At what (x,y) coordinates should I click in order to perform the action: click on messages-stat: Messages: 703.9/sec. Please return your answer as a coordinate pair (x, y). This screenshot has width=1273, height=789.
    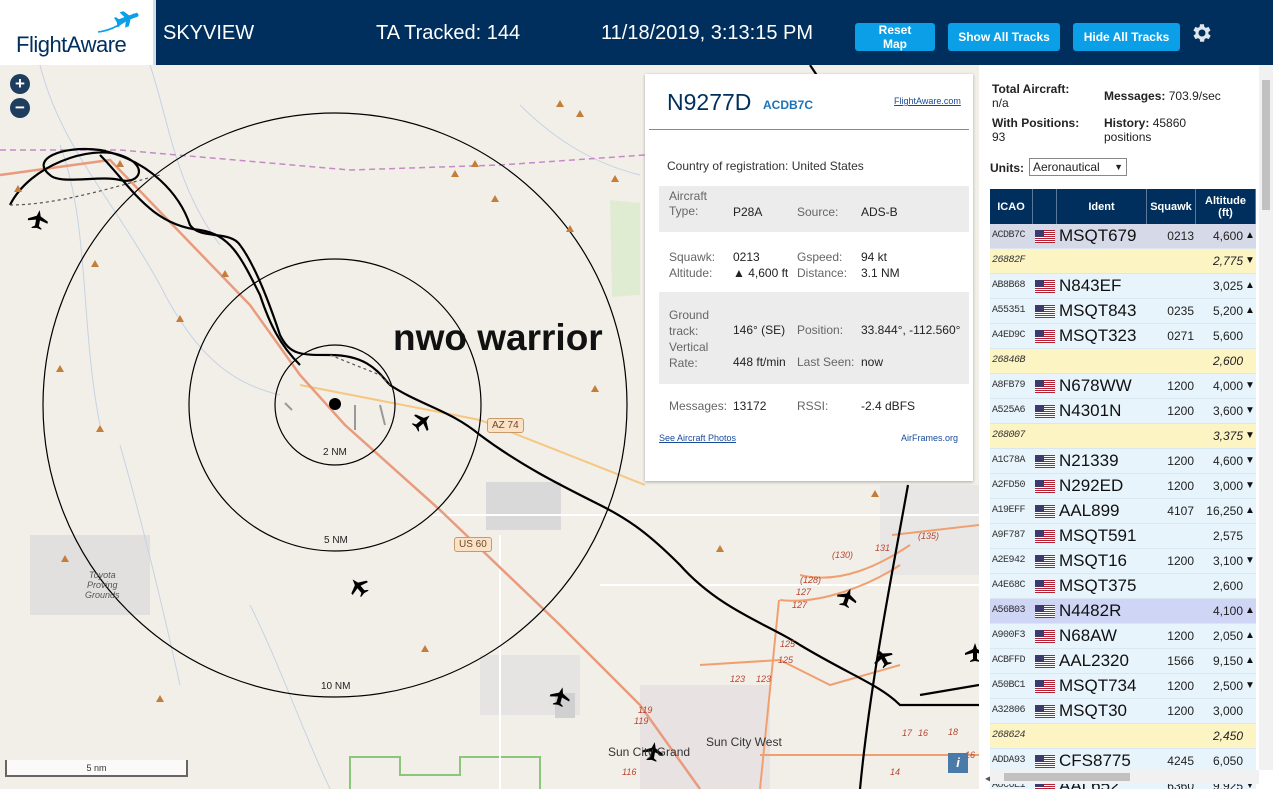
    Looking at the image, I should click on (1162, 96).